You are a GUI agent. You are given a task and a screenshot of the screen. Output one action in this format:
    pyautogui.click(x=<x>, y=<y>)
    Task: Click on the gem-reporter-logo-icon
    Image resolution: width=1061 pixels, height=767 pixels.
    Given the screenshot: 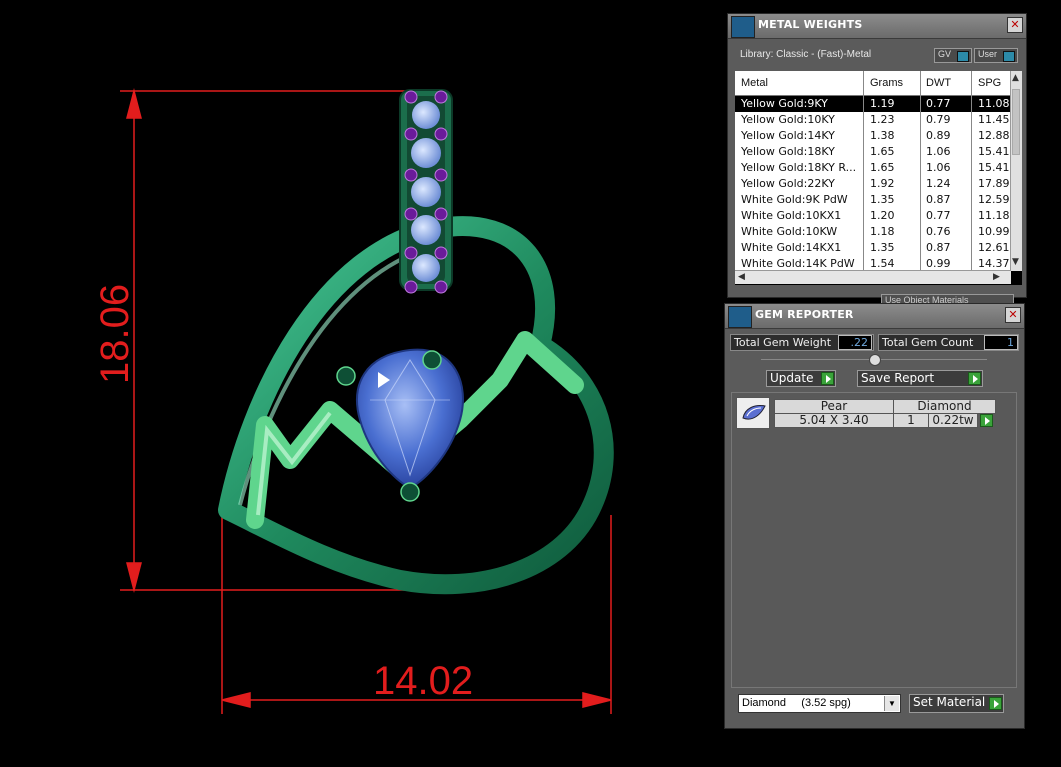 What is the action you would take?
    pyautogui.click(x=740, y=317)
    